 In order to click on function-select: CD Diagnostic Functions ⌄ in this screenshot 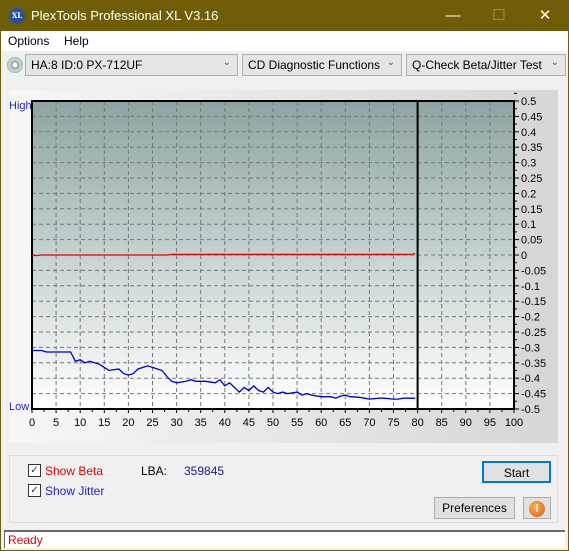, I will do `click(322, 65)`.